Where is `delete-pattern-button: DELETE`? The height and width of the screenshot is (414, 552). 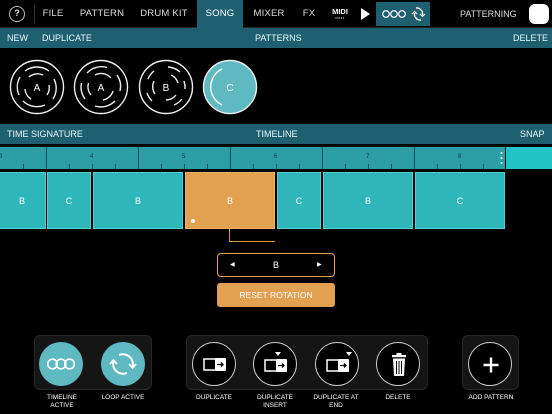
delete-pattern-button: DELETE is located at coordinates (530, 38).